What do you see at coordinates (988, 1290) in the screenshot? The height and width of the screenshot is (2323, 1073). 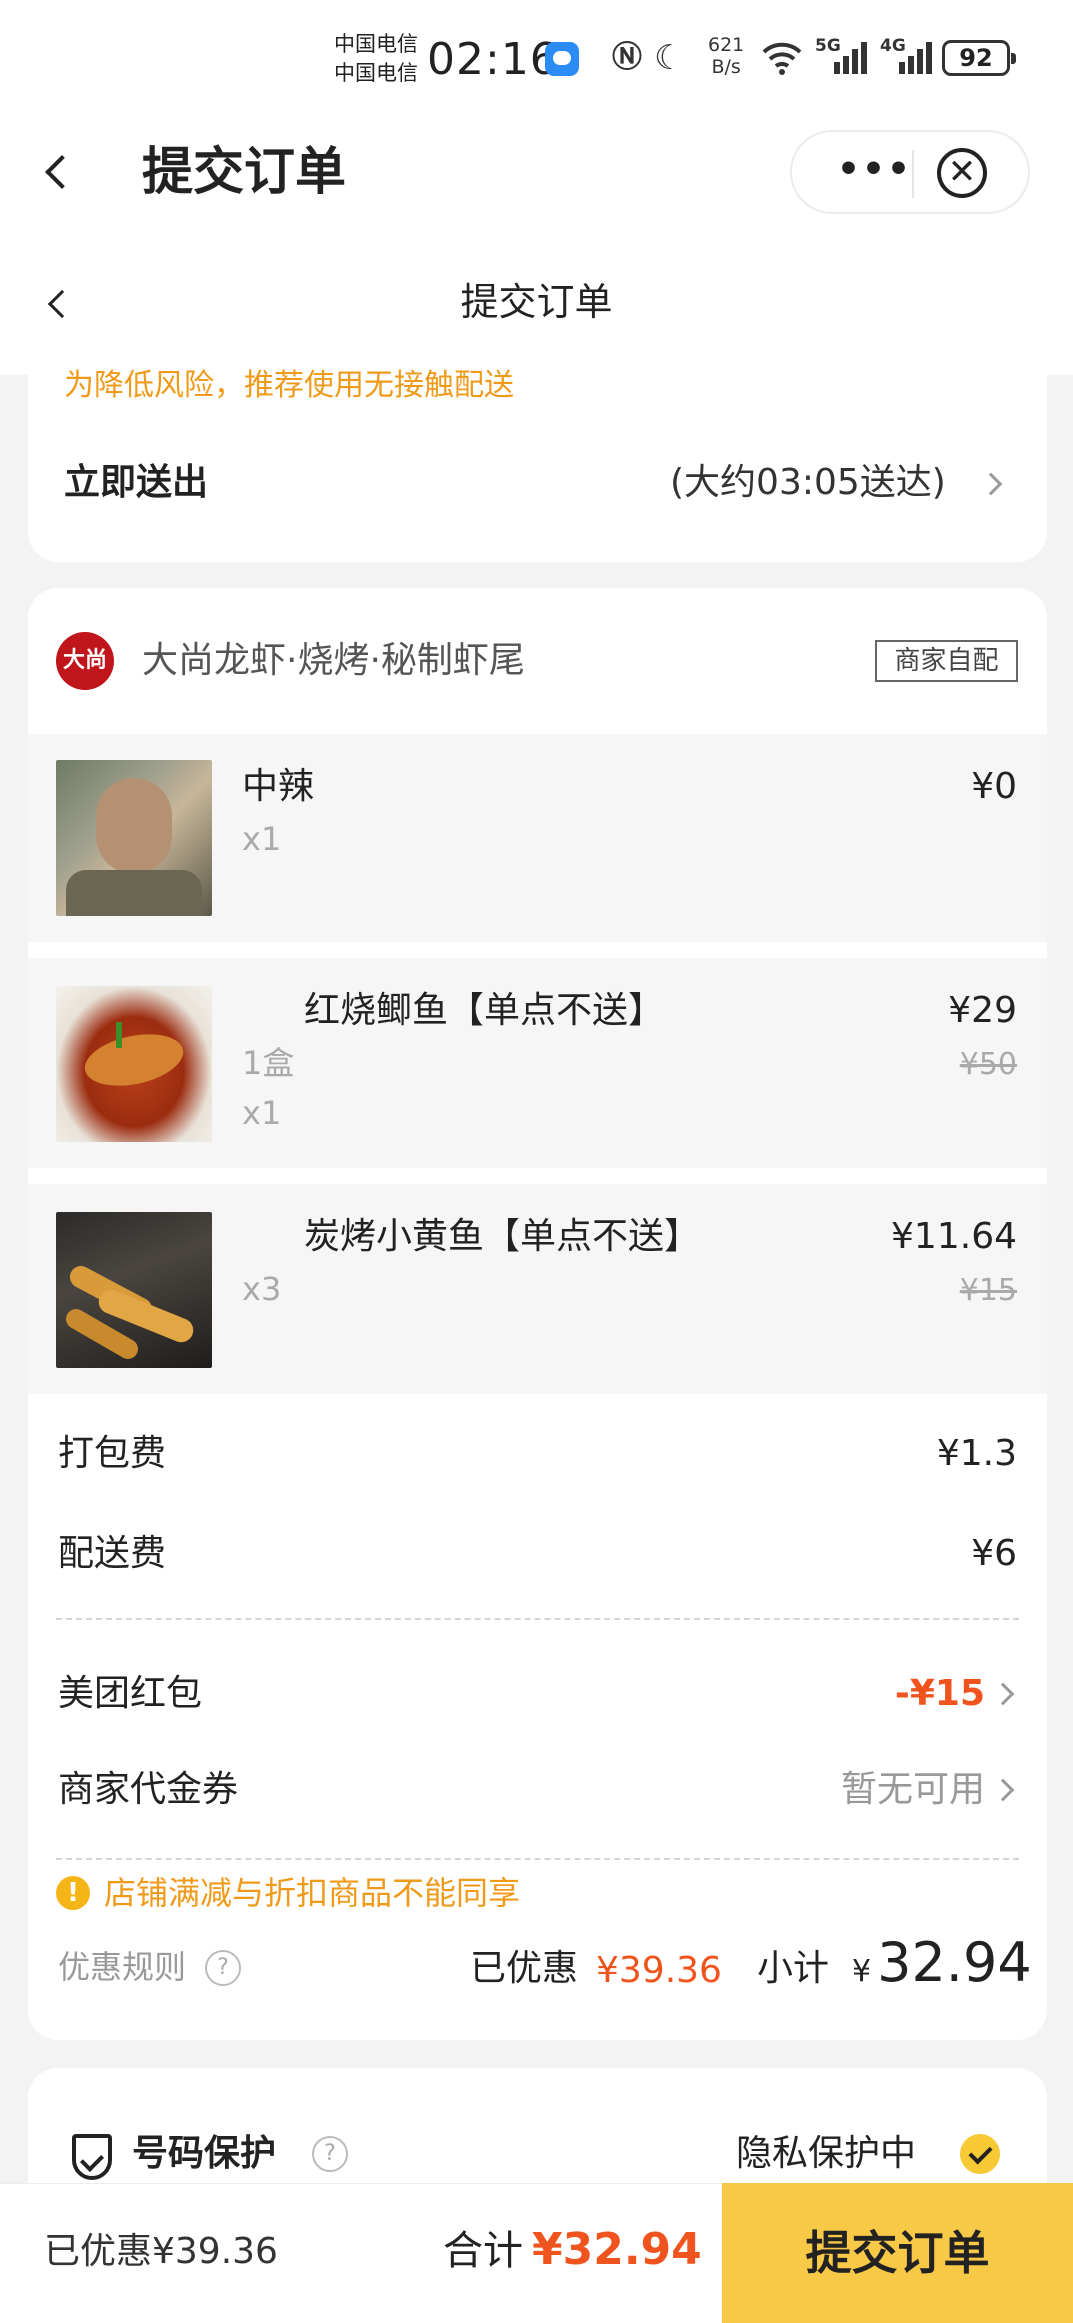 I see `item-original-price: ¥15` at bounding box center [988, 1290].